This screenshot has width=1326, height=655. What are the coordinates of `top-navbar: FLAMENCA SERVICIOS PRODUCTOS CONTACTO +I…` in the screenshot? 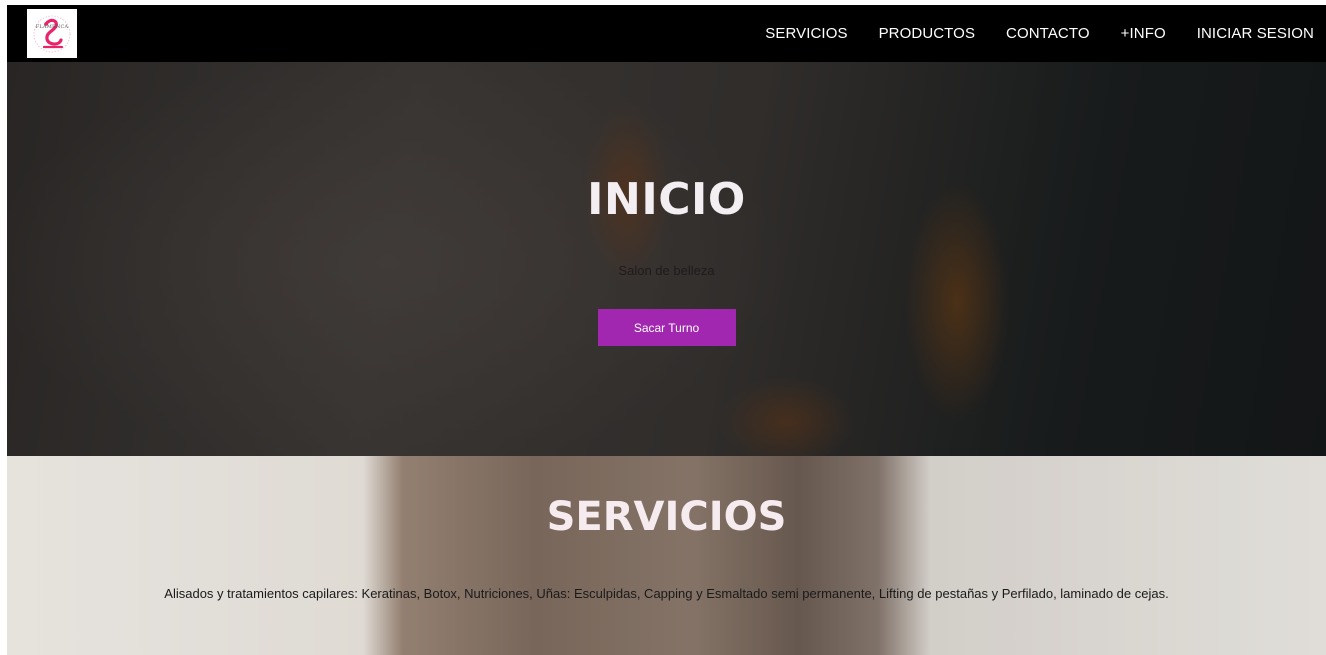 It's located at (666, 33).